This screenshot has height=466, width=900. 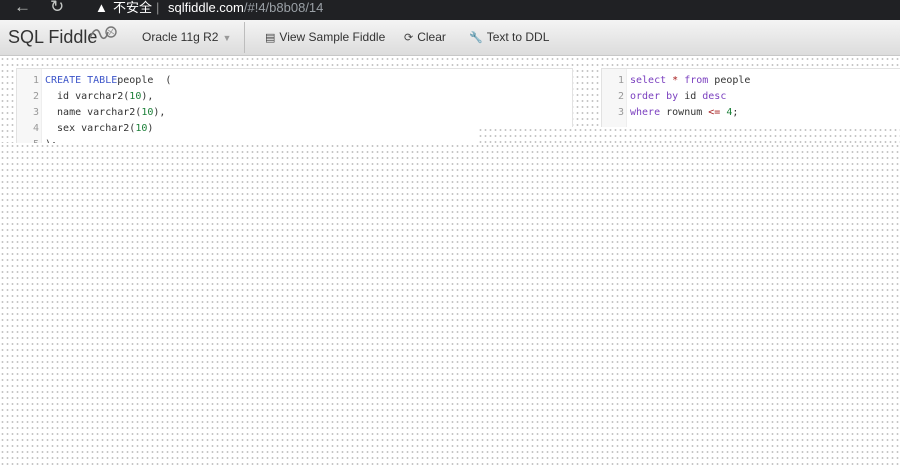 I want to click on brand-title: SQL Fiddle, so click(x=52, y=37).